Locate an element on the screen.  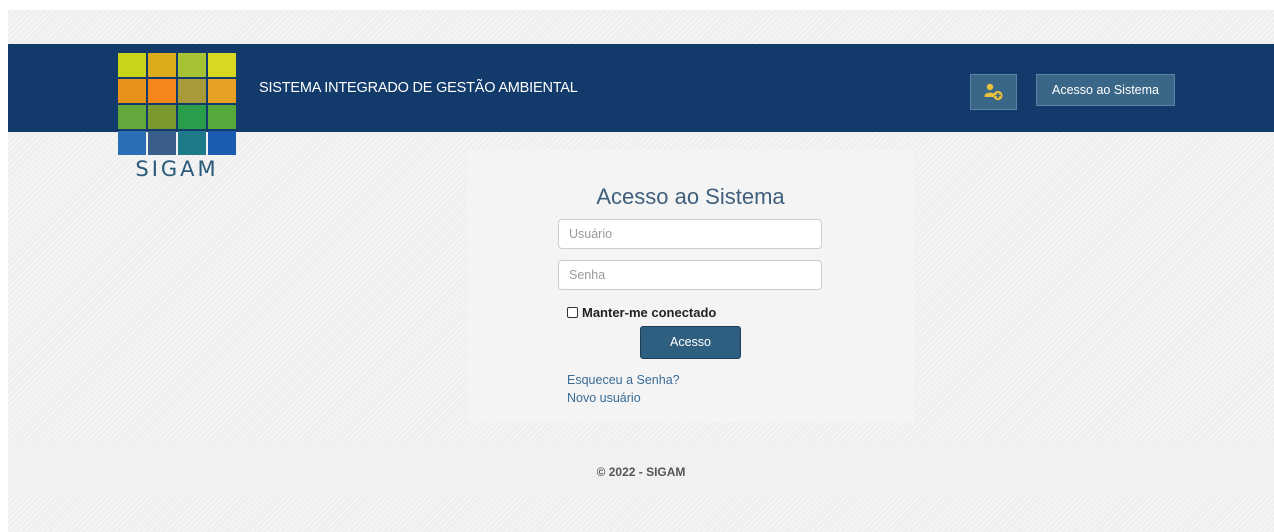
system-access-button: Acesso ao Sistema is located at coordinates (1105, 90).